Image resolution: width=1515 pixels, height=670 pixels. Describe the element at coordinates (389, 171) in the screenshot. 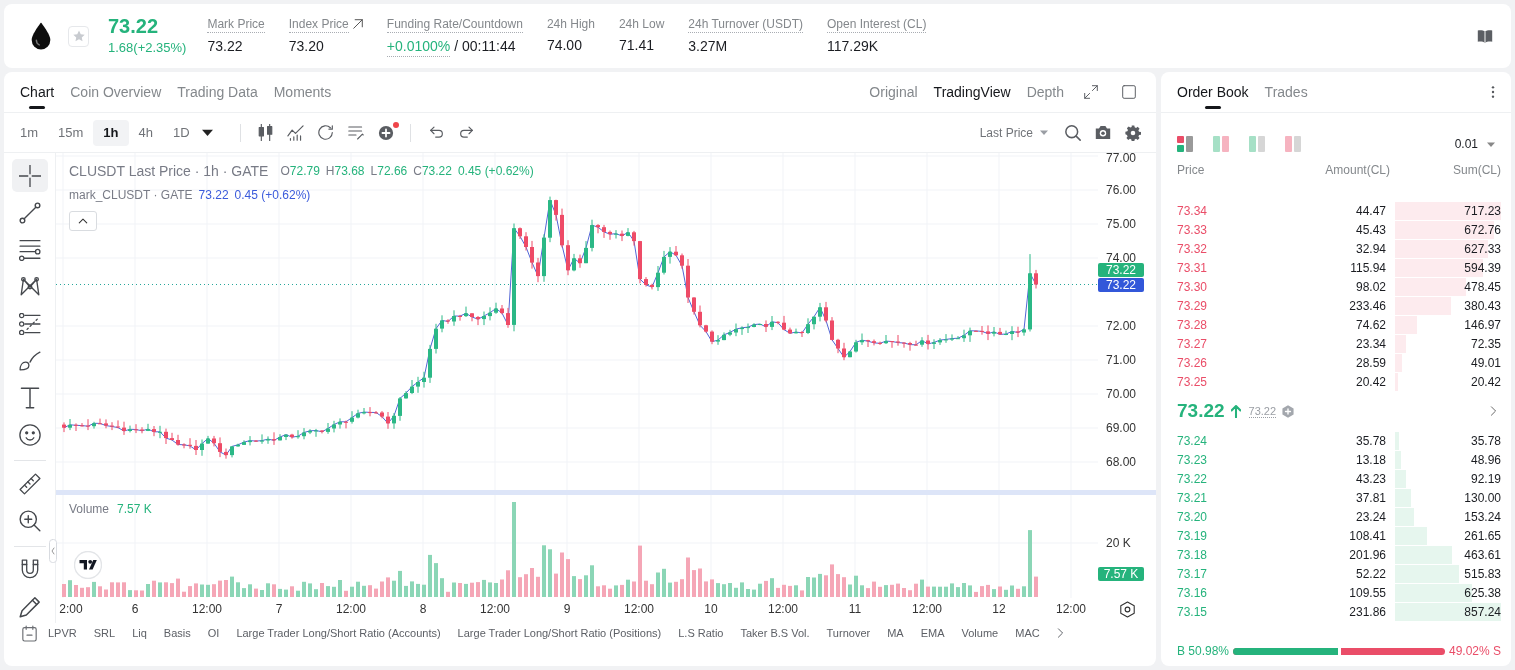

I see `ohlc-value: L72.66` at that location.